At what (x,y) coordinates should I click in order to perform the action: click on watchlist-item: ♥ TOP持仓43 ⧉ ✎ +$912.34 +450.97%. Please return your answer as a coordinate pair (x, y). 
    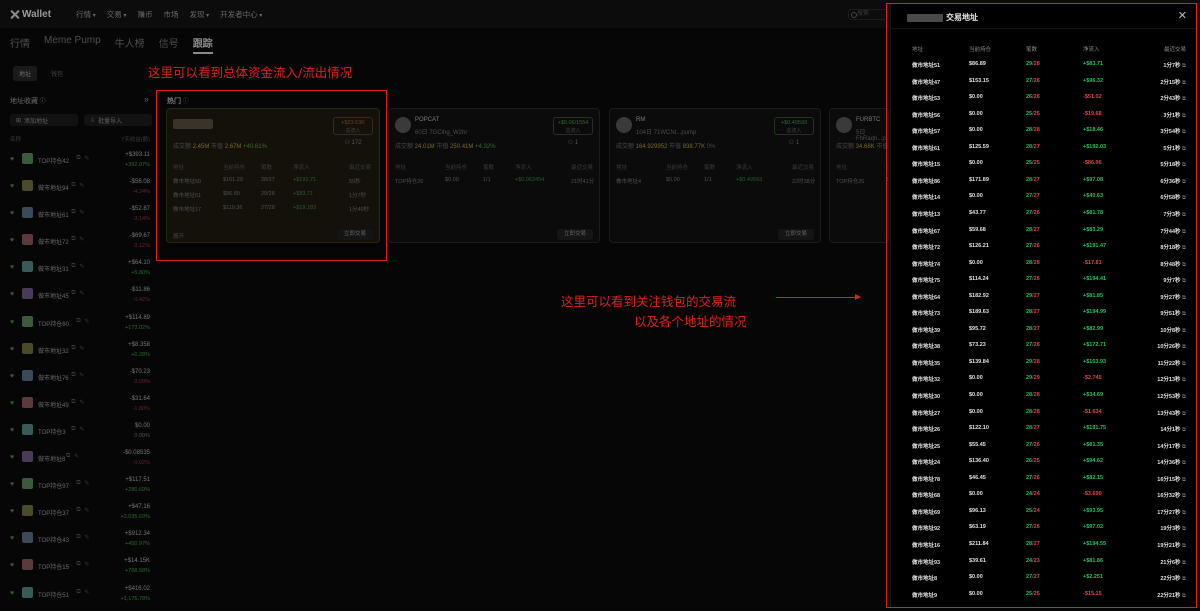
    Looking at the image, I should click on (78, 539).